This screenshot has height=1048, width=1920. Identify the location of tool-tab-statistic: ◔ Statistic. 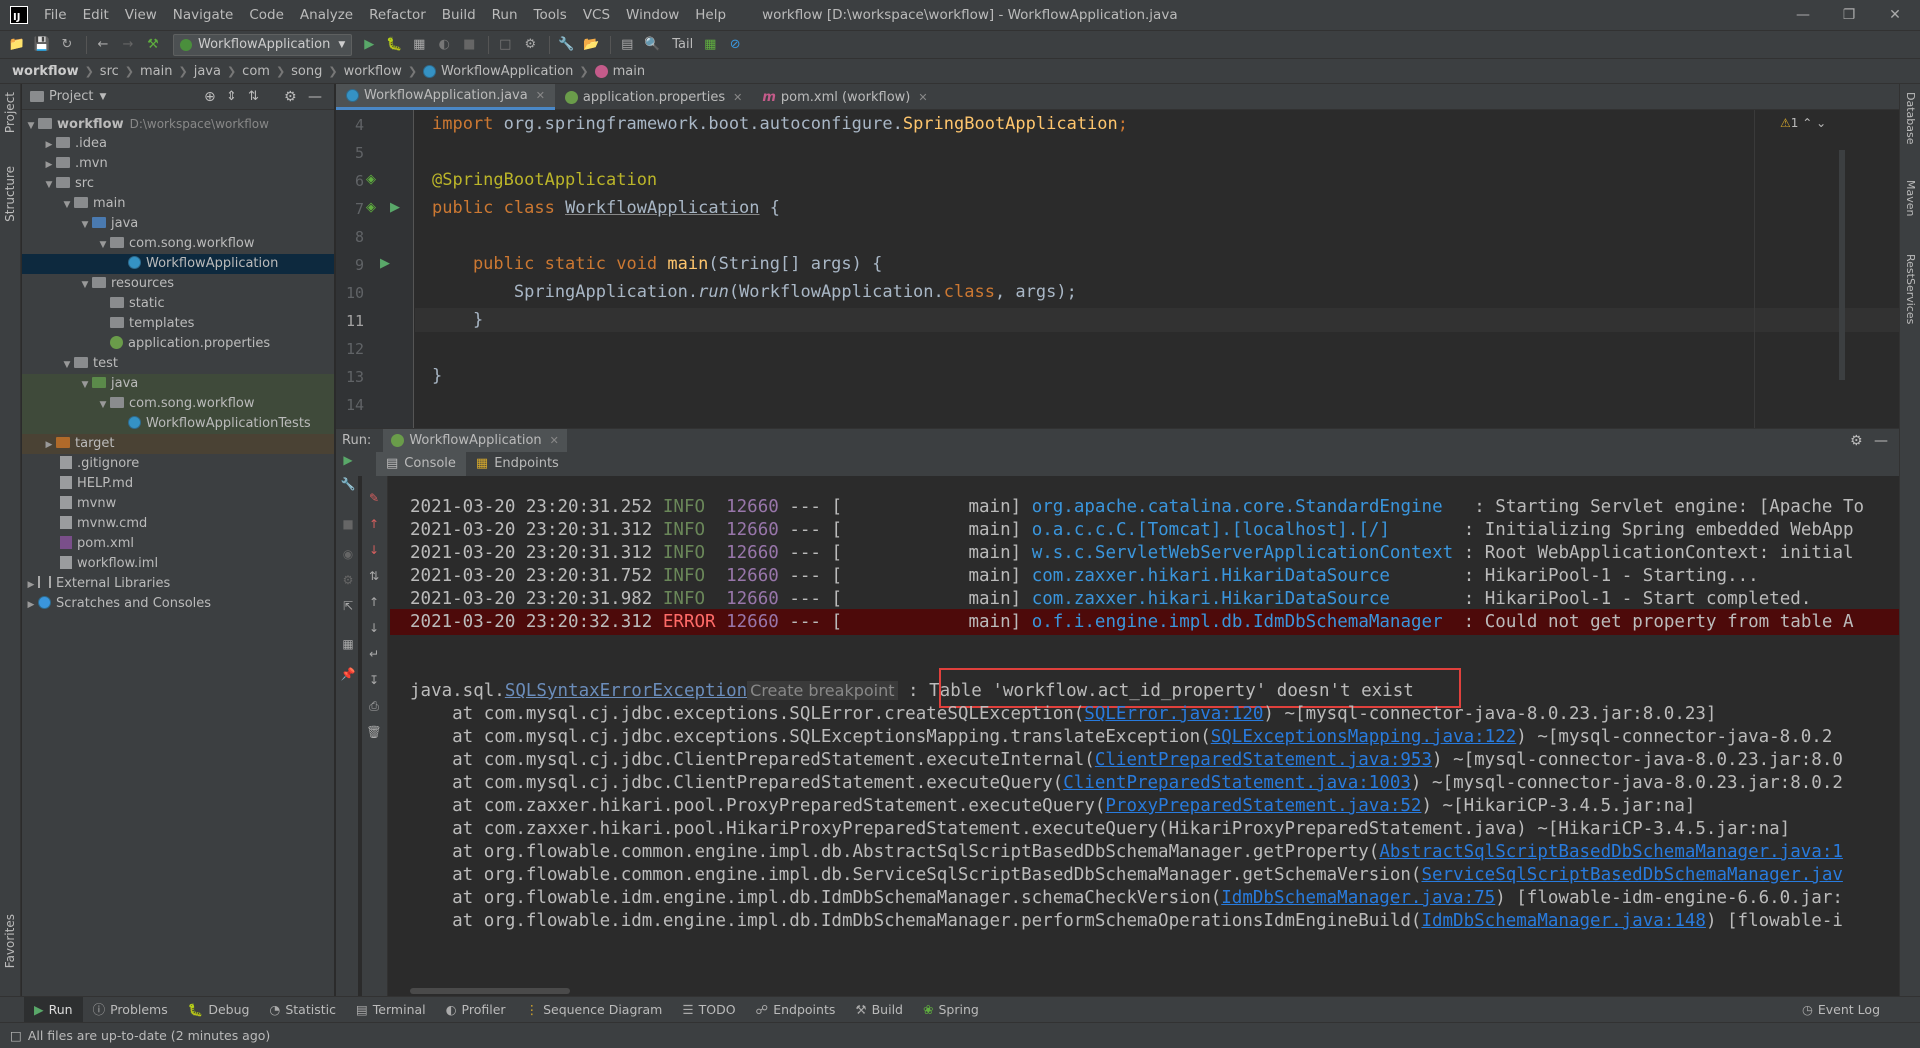
(302, 1010).